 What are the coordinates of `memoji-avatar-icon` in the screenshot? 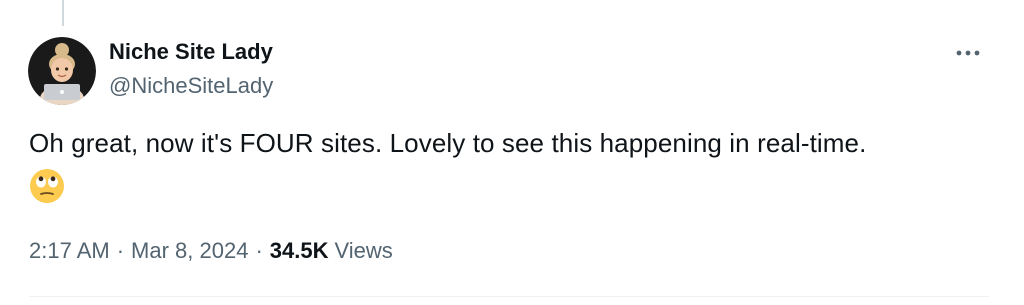 It's located at (62, 71).